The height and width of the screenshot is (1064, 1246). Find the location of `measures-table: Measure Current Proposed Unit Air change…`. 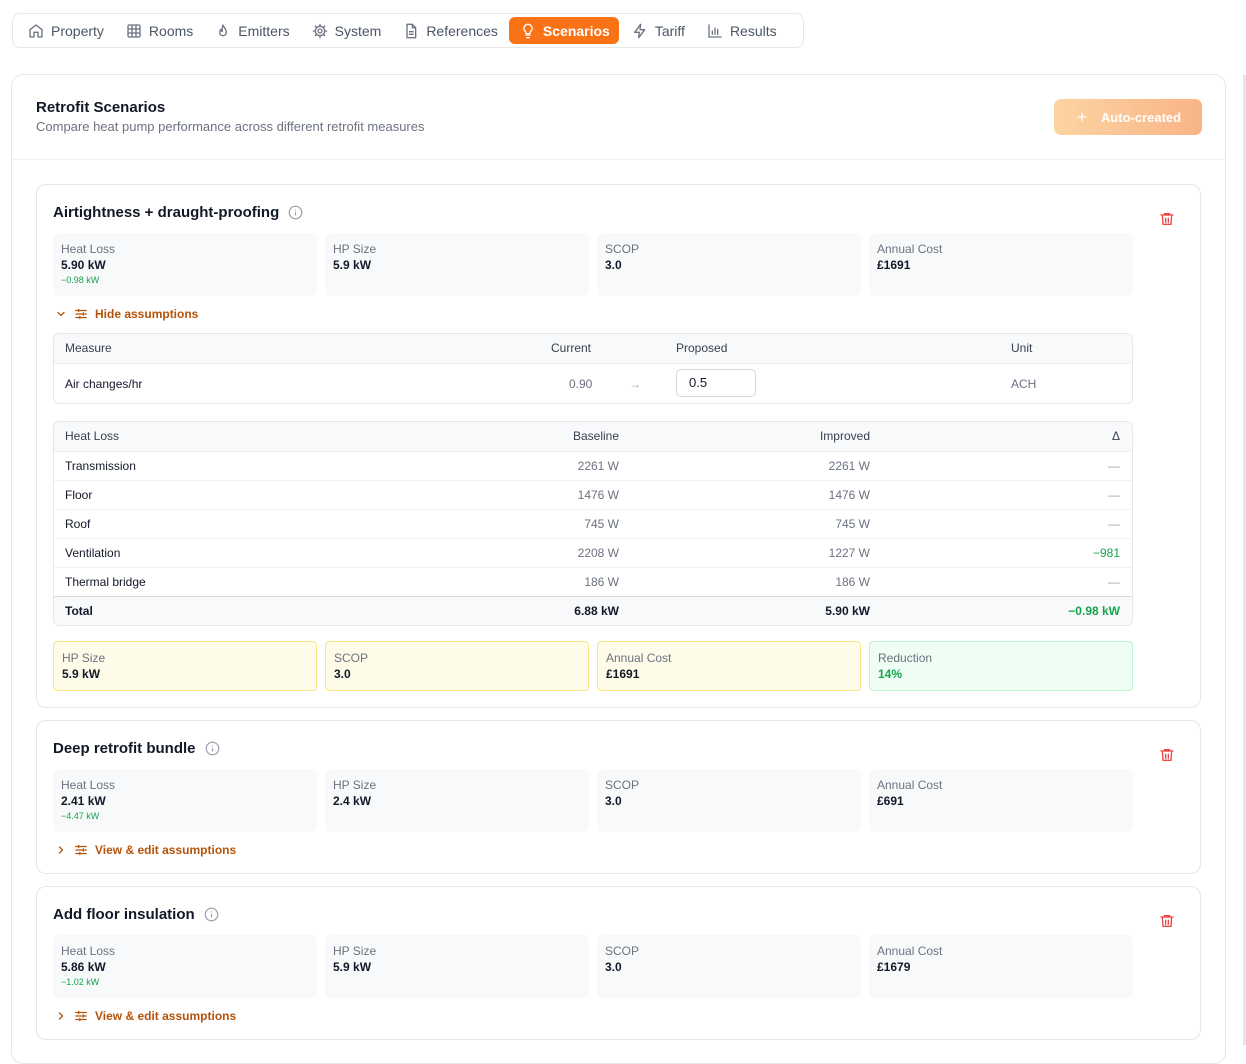

measures-table: Measure Current Proposed Unit Air change… is located at coordinates (593, 368).